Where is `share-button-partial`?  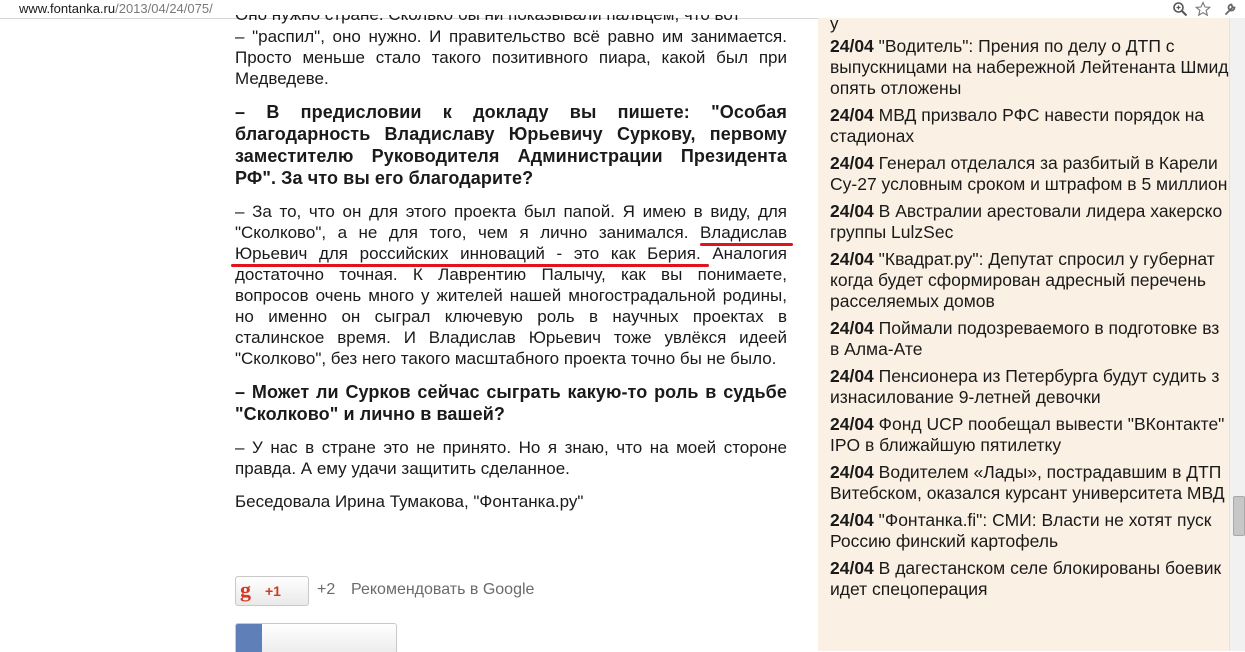
share-button-partial is located at coordinates (316, 637).